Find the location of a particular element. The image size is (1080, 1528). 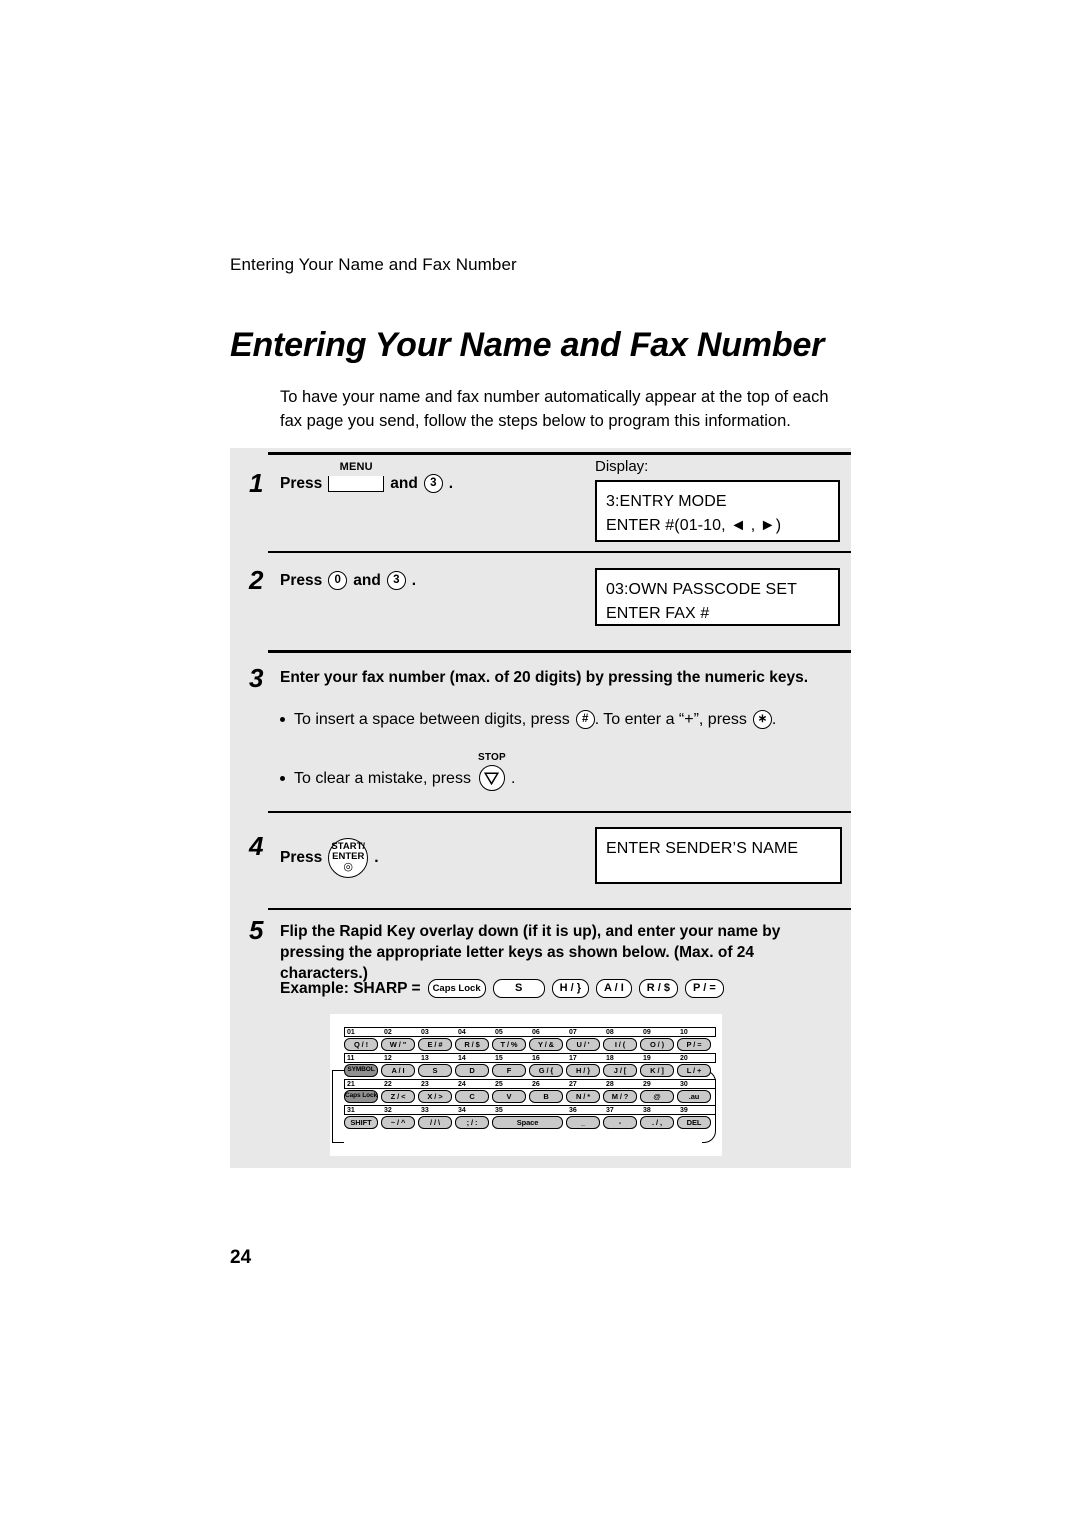

keyboard-key: ; / : is located at coordinates (472, 1122).